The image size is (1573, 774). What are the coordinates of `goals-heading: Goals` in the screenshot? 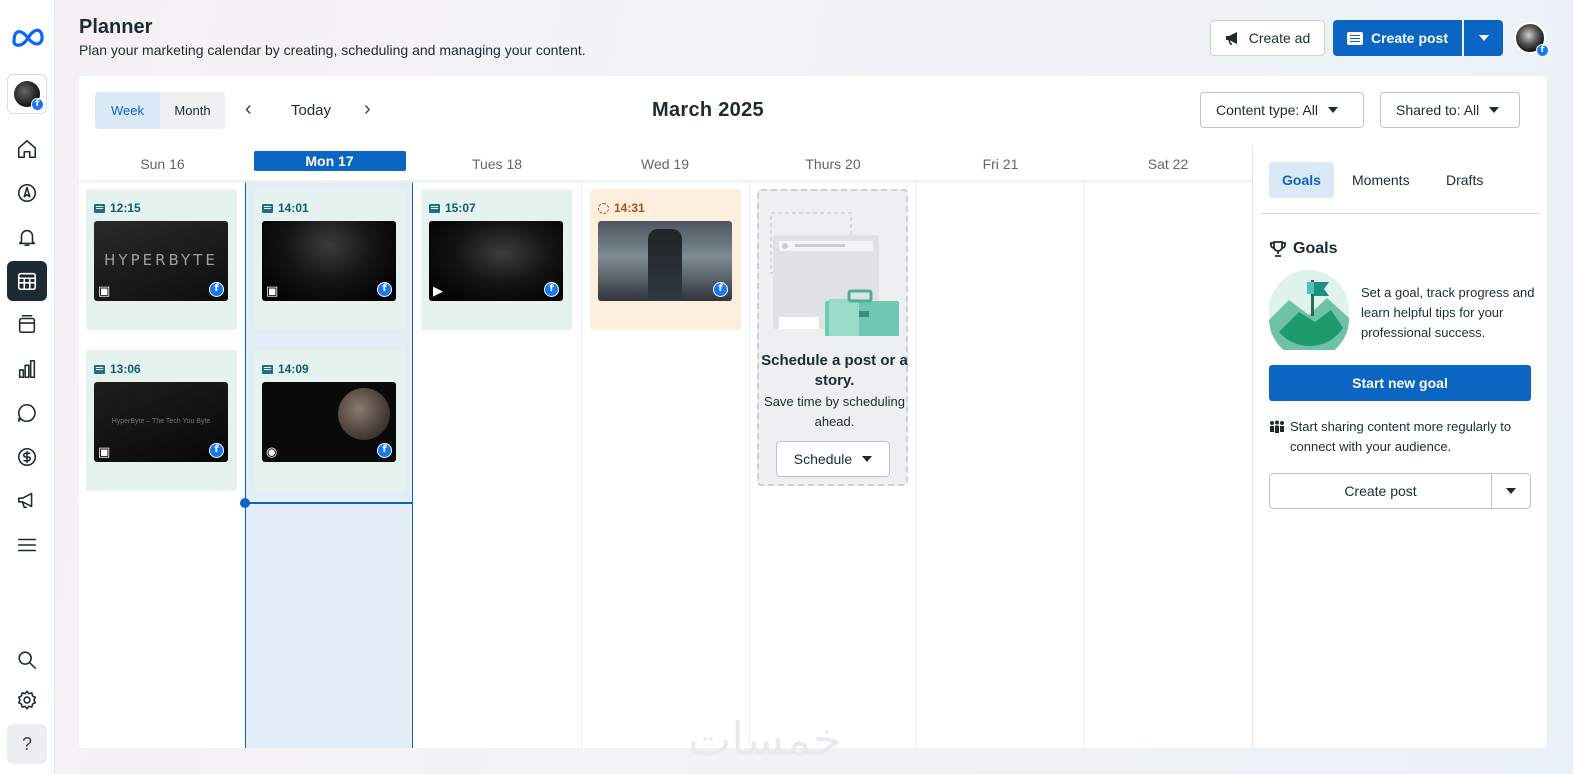 It's located at (1303, 249).